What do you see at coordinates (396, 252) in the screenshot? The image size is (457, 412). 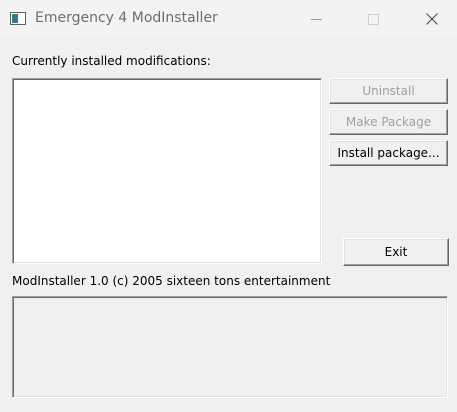 I see `exit-button: Exit` at bounding box center [396, 252].